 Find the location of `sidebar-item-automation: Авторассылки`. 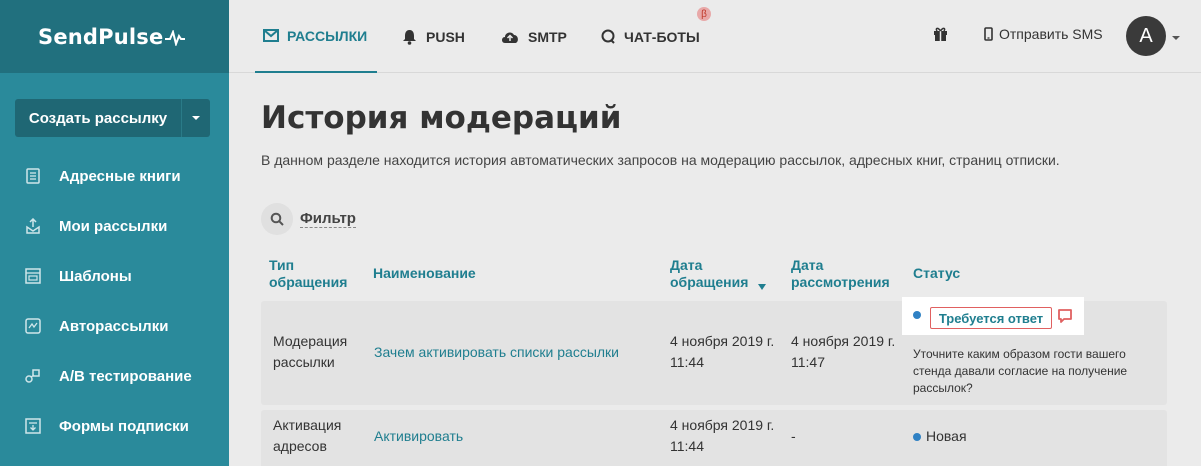

sidebar-item-automation: Авторассылки is located at coordinates (114, 326).